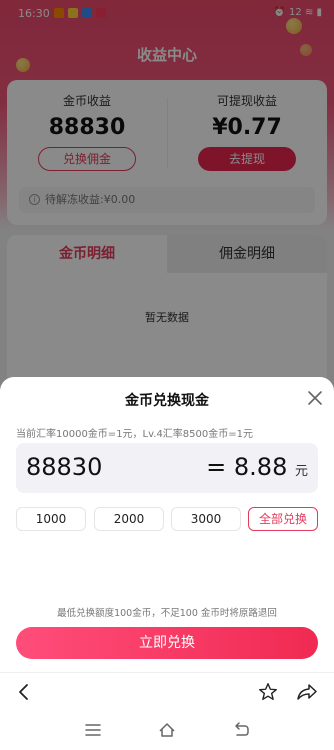 The width and height of the screenshot is (334, 750). I want to click on return-icon, so click(241, 730).